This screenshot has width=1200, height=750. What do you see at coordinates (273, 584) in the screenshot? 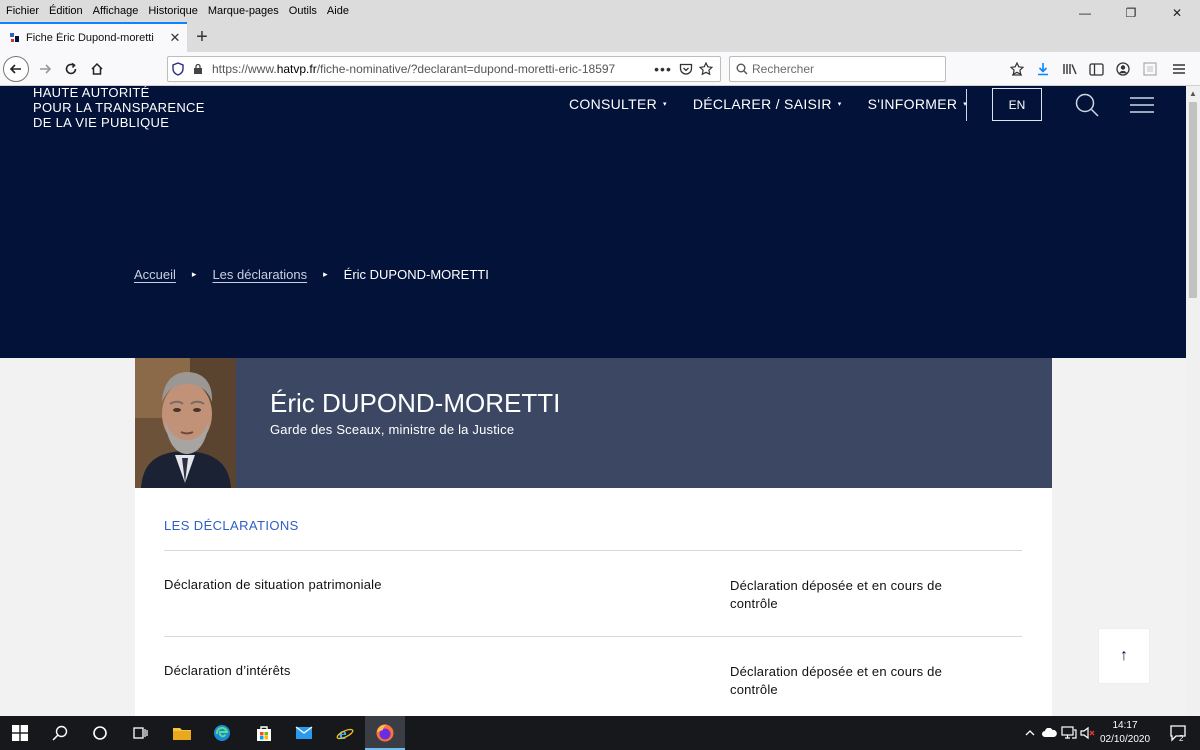
I see `declaration-name: Déclaration de situation patrimoniale` at bounding box center [273, 584].